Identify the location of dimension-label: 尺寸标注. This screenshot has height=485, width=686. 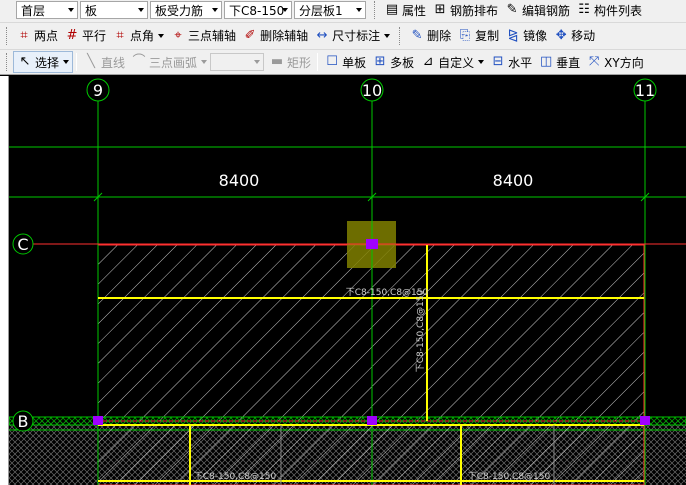
(356, 36).